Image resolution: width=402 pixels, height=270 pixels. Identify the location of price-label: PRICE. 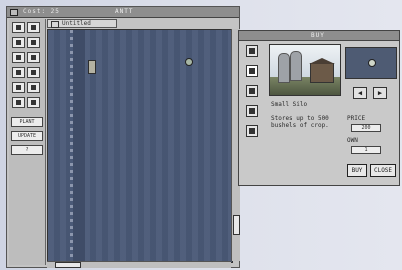
(356, 118).